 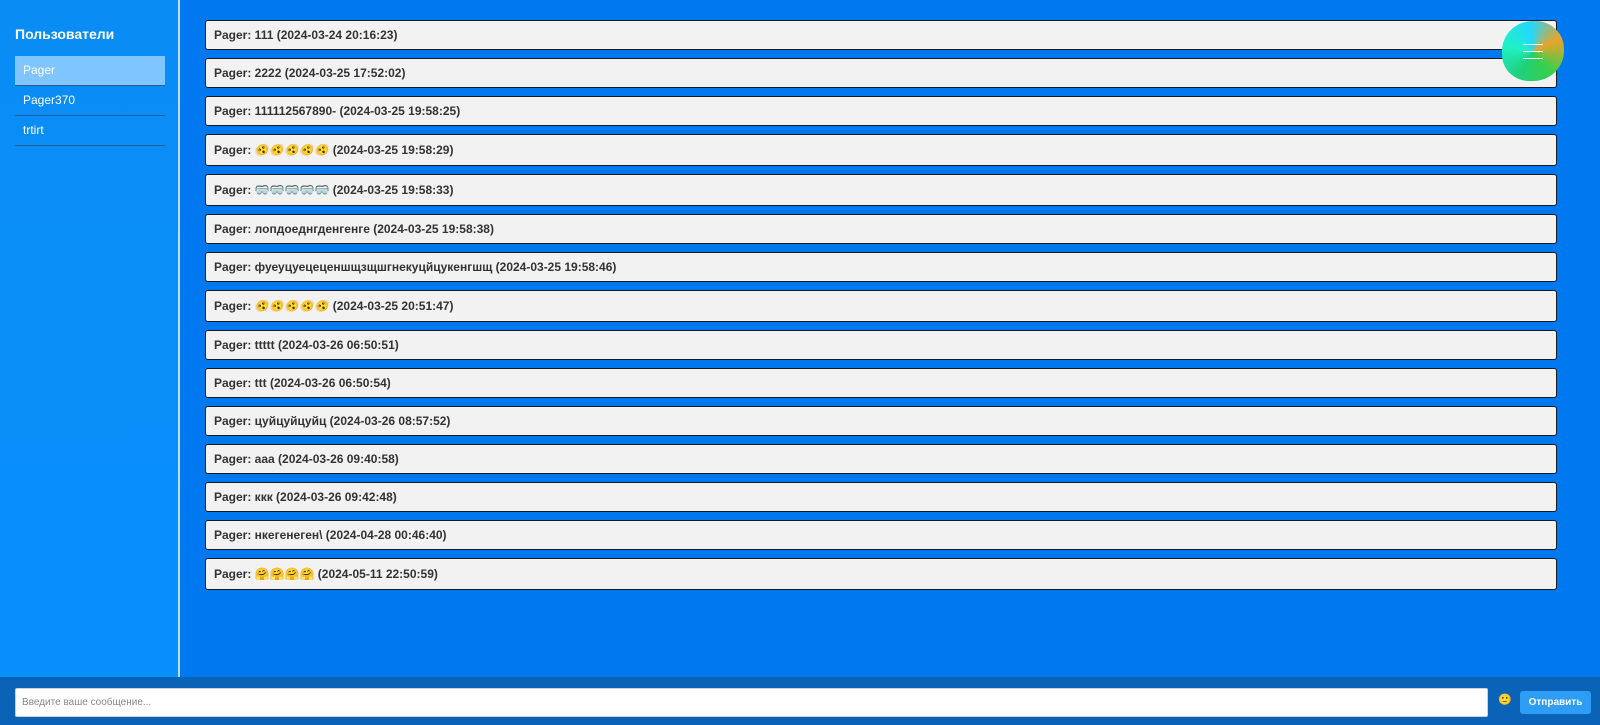 I want to click on message-input, so click(x=751, y=702).